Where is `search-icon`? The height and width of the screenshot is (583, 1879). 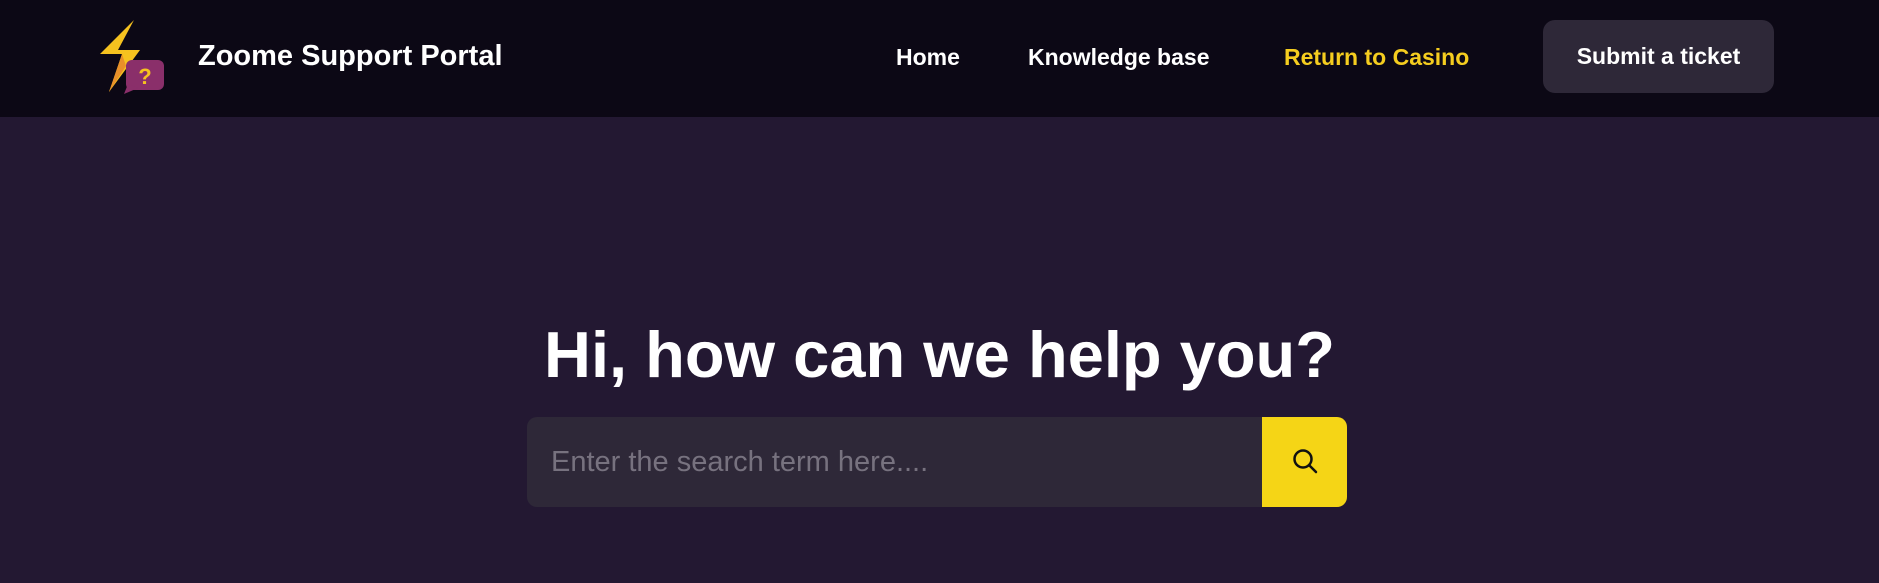 search-icon is located at coordinates (1305, 462).